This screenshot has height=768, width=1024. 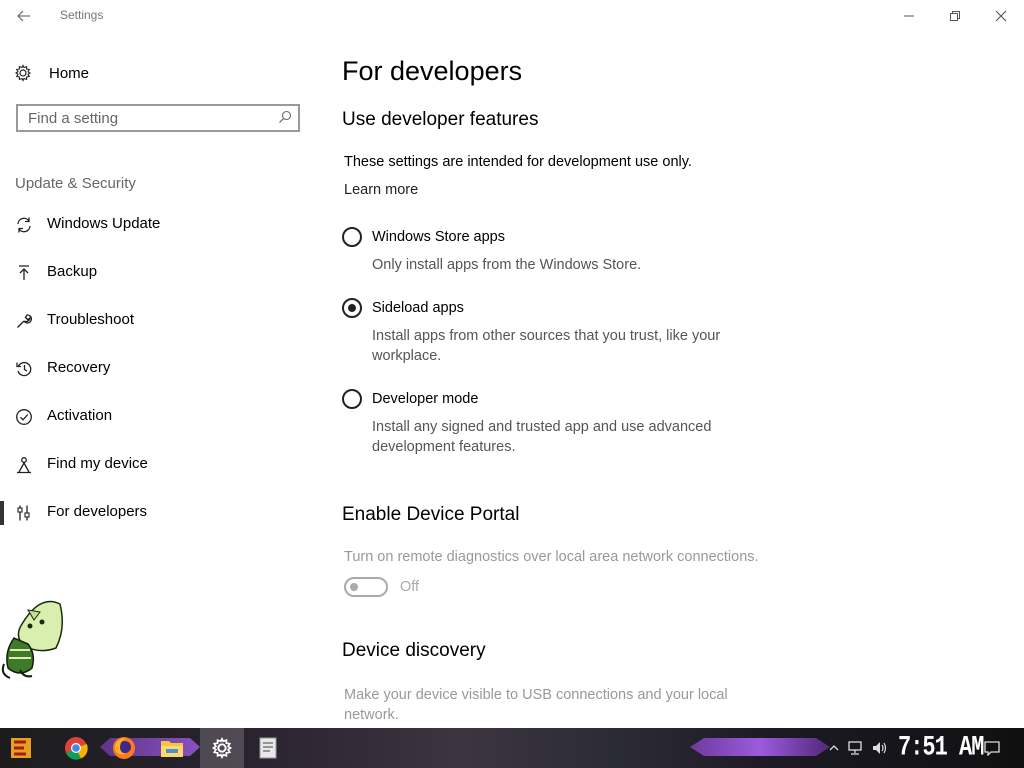 I want to click on sidebar-item-windows-update: Windows Update, so click(x=160, y=225).